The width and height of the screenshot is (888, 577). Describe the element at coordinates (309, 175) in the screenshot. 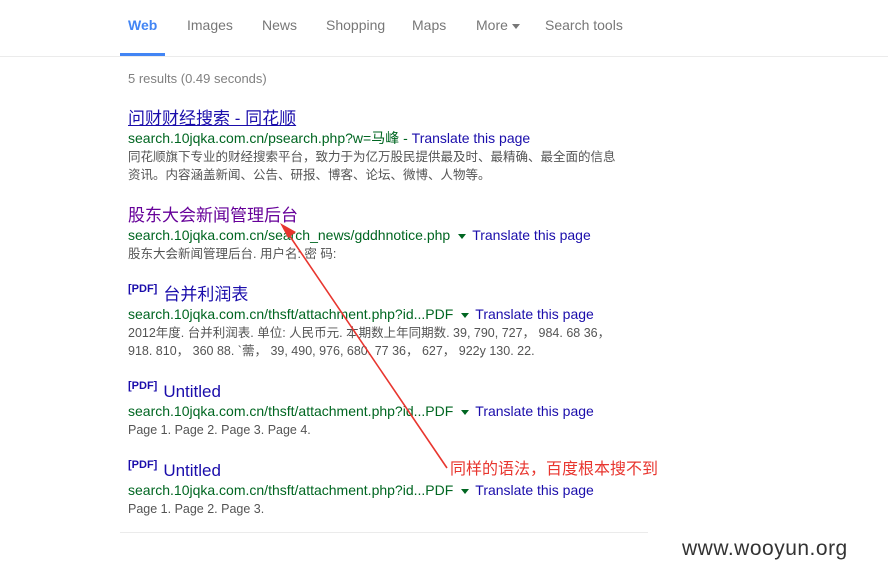

I see `snippet-line: 资讯。内容涵盖新闻、公告、研报、博客、论坛、微博、人物等。` at that location.